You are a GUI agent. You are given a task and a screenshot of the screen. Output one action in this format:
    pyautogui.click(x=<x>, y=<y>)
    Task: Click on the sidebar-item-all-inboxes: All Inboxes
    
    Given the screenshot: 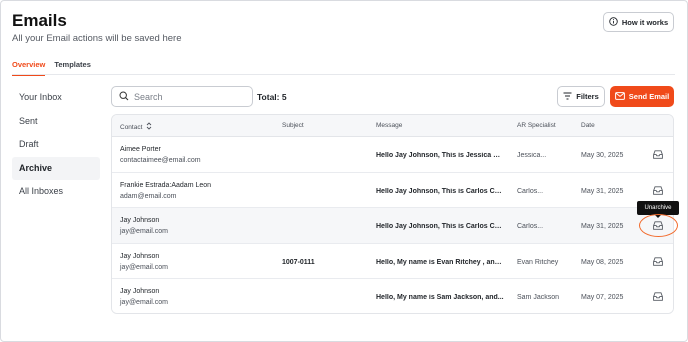 What is the action you would take?
    pyautogui.click(x=56, y=191)
    